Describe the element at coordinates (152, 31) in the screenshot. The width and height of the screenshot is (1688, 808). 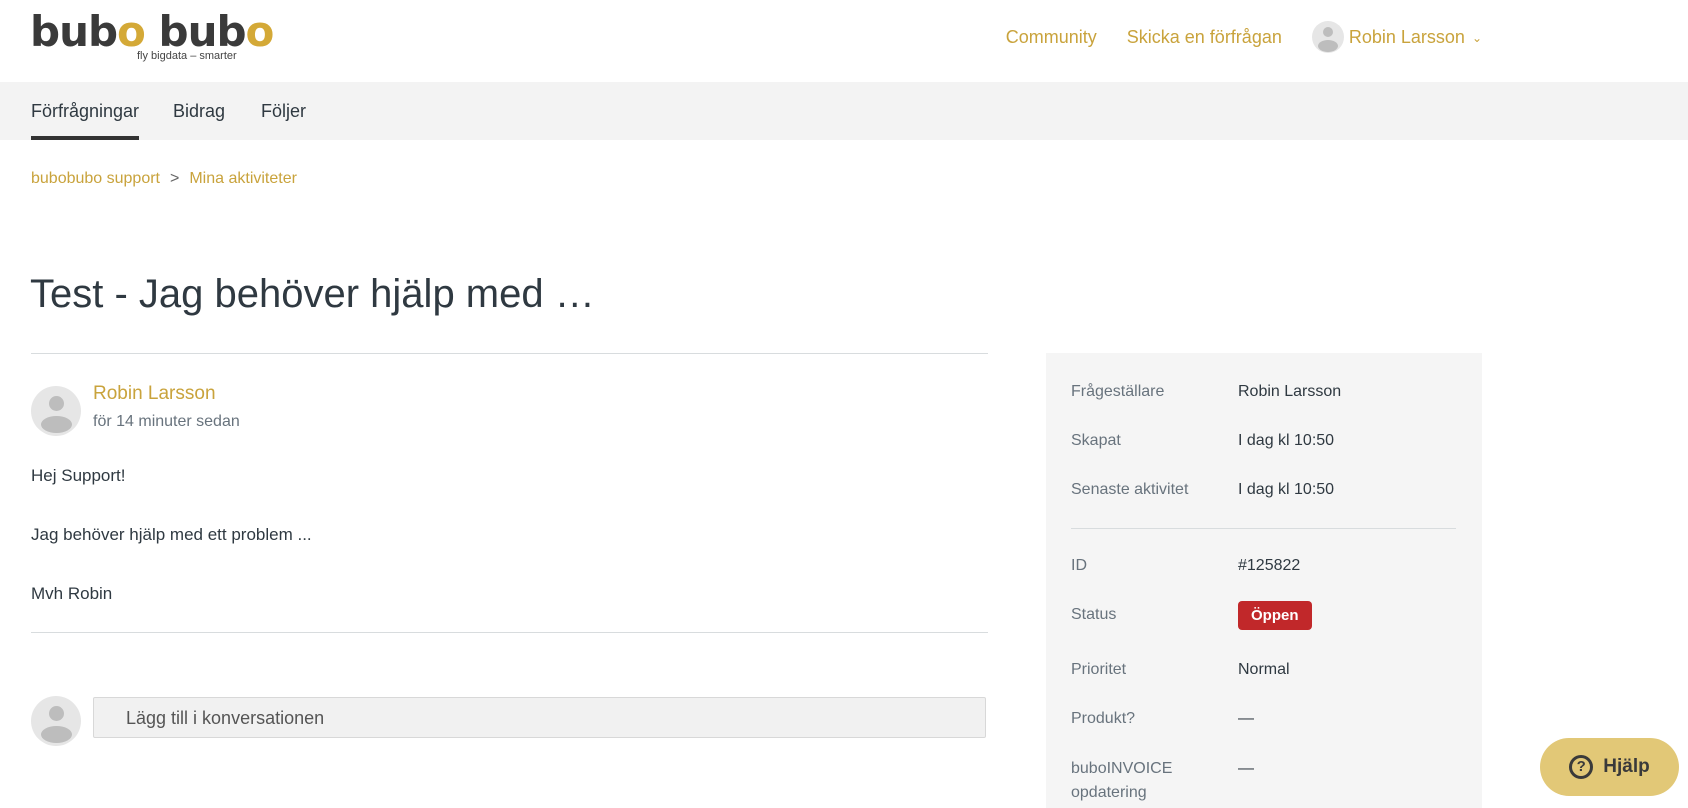
I see `logo-wordmark: bubo bubo` at that location.